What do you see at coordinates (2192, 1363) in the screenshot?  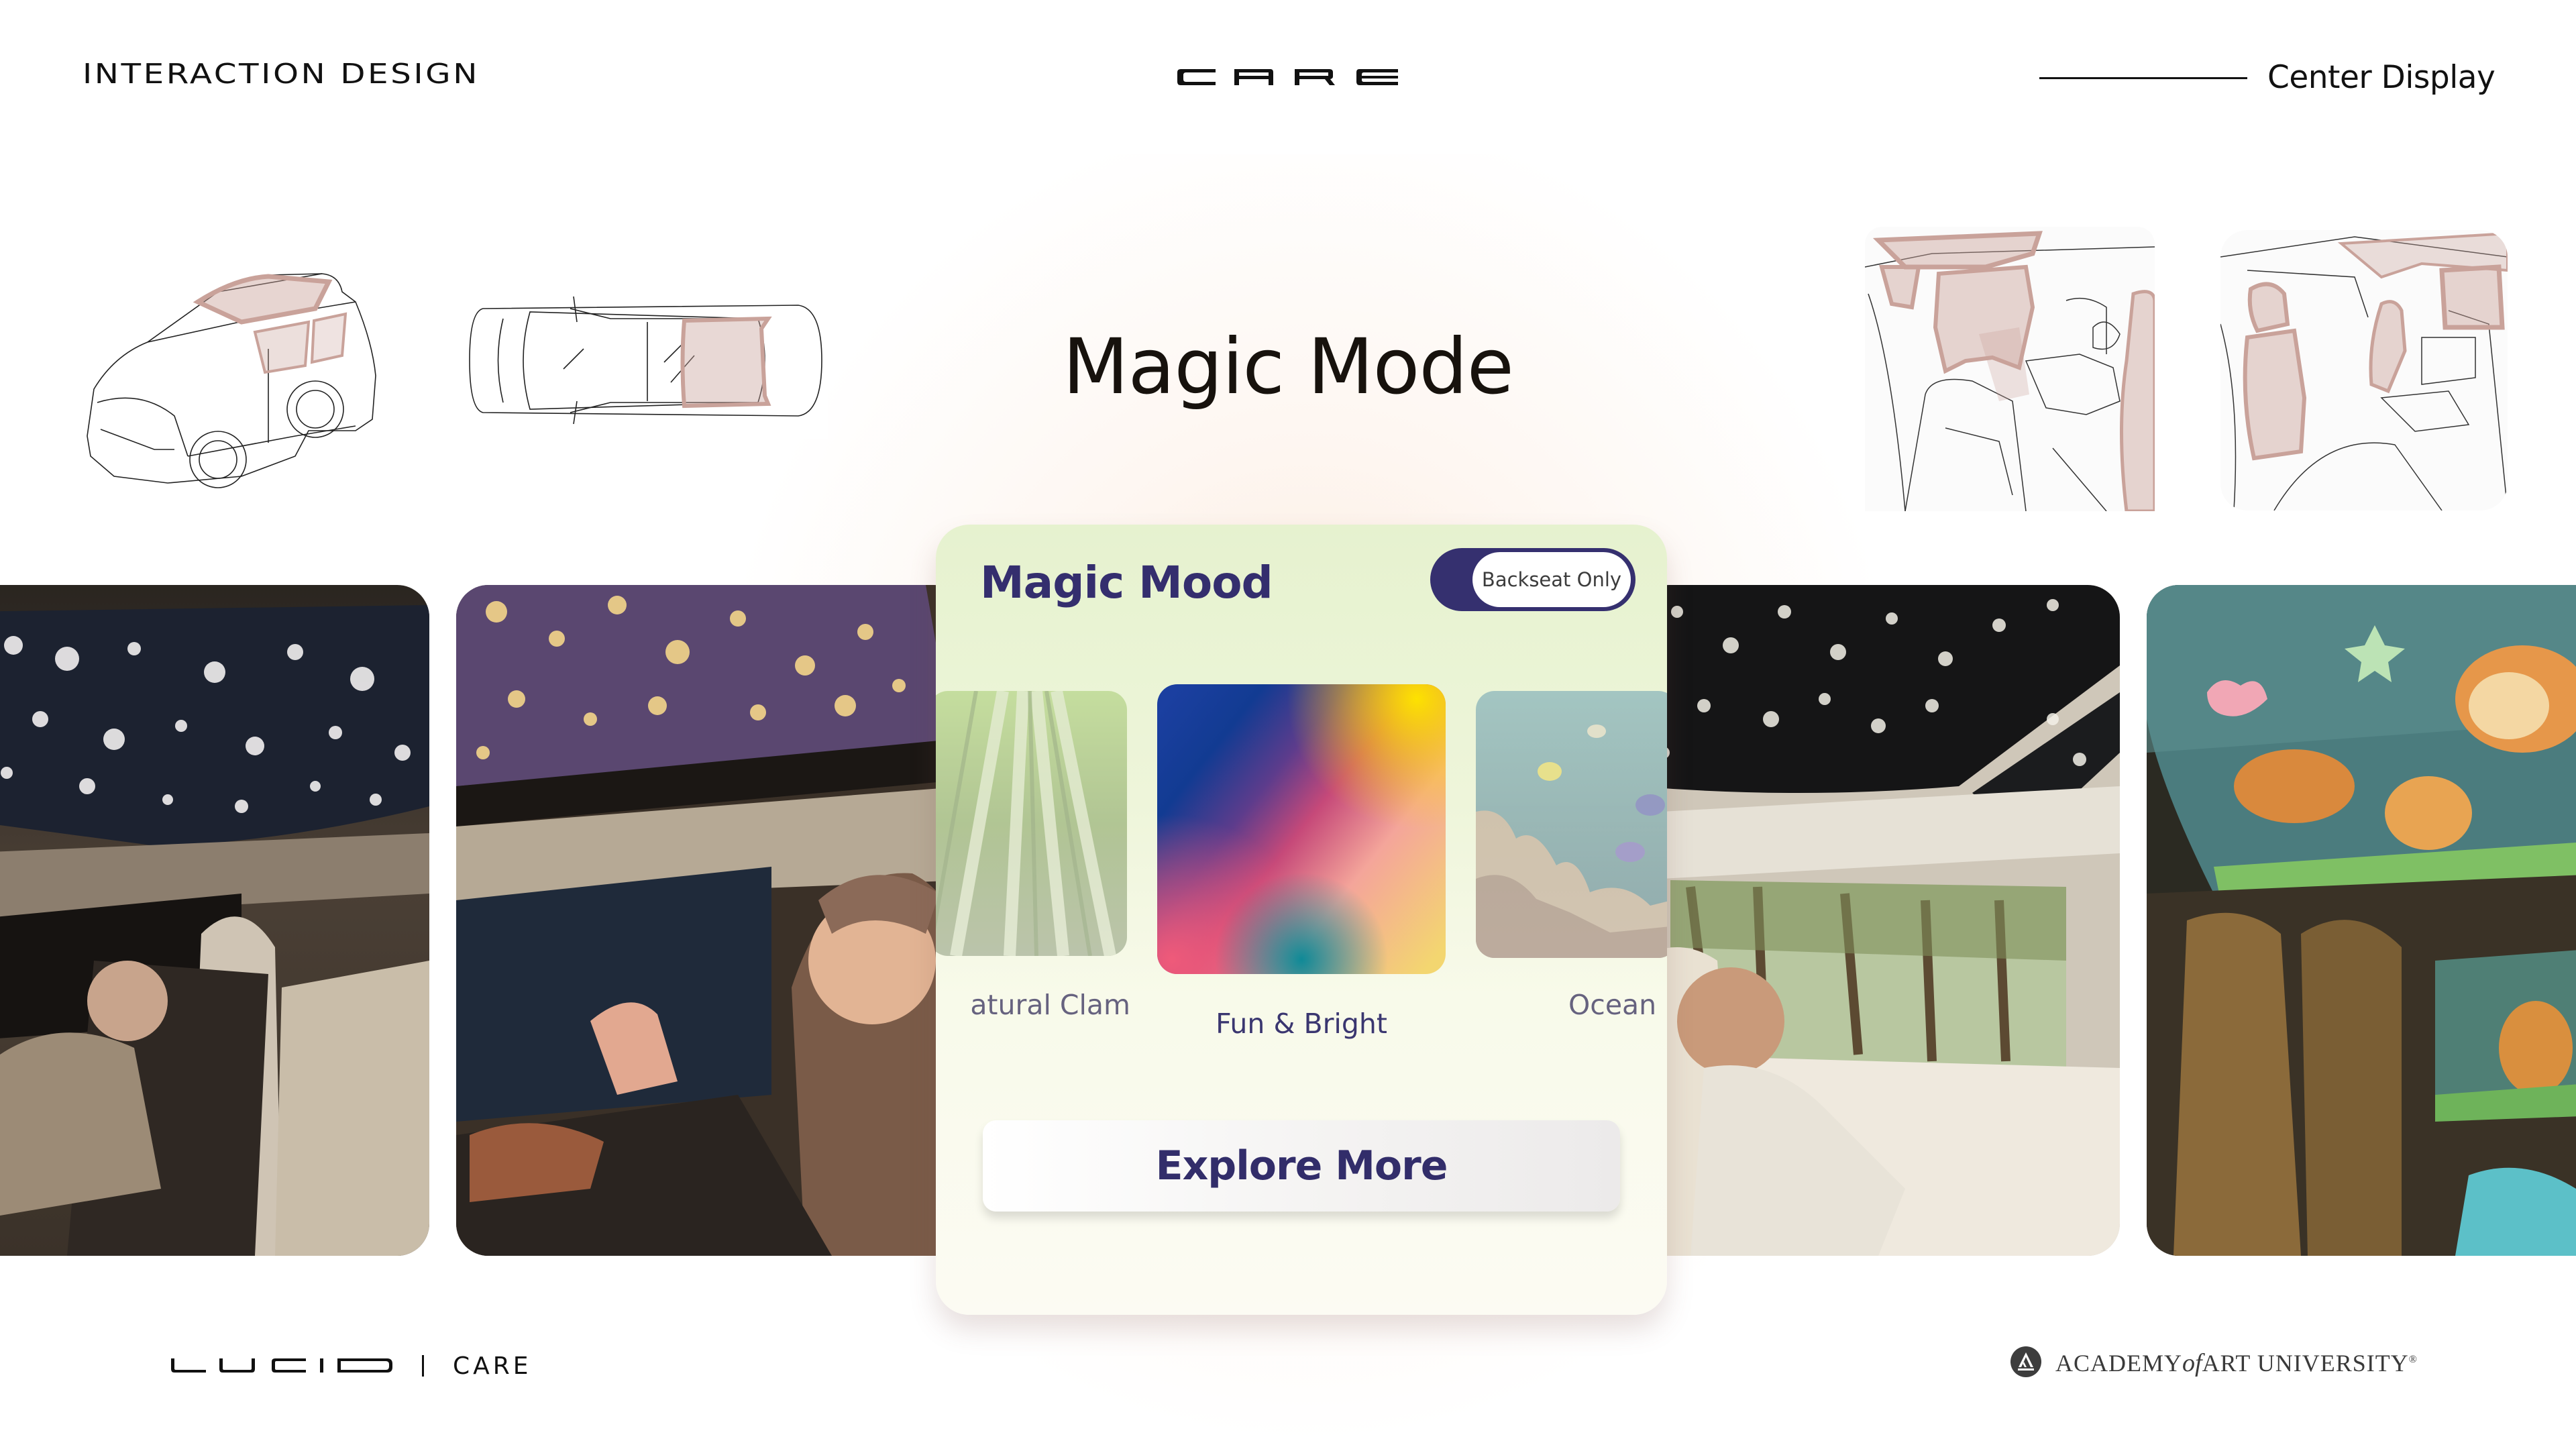 I see `aau-text-of: of` at bounding box center [2192, 1363].